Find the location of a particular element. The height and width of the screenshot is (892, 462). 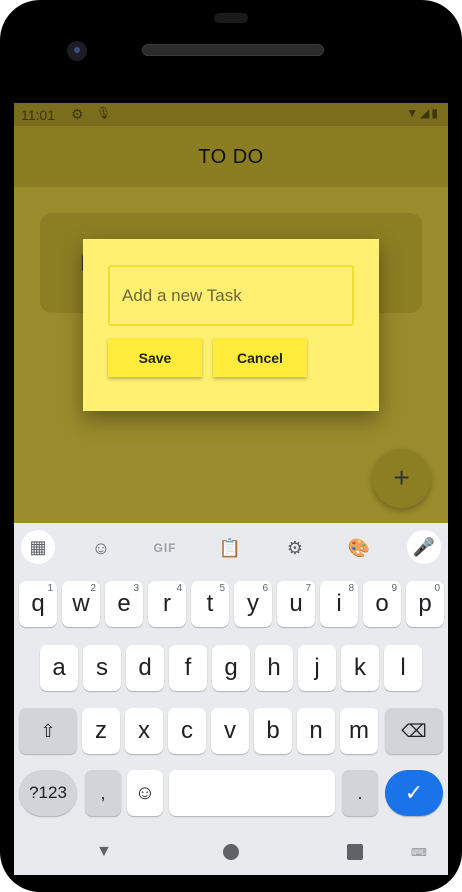

key-t-label: t is located at coordinates (210, 603).